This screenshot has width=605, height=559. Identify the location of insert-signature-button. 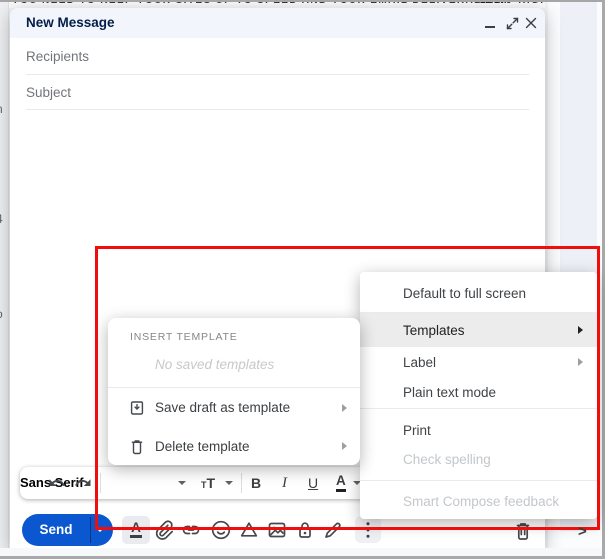
(333, 530).